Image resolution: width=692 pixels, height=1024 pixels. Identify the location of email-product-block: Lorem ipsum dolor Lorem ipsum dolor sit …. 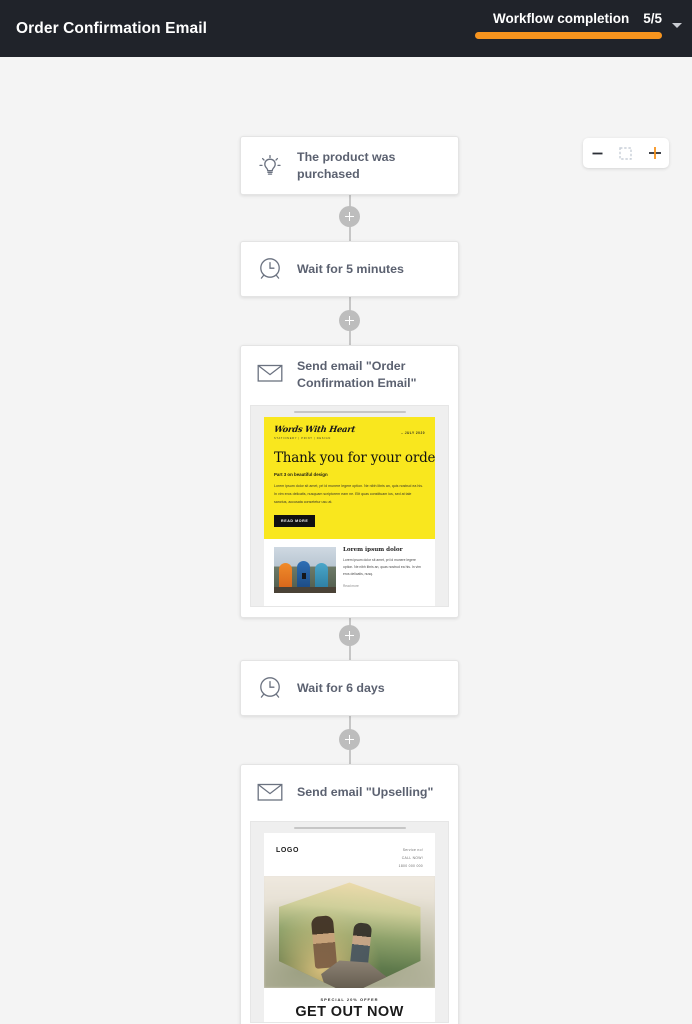
(349, 571).